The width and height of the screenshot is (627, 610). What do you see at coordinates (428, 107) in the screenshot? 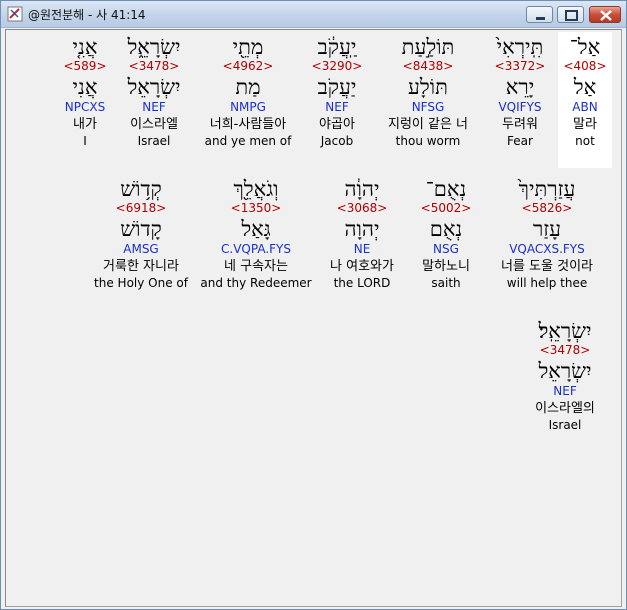
I see `morphology: NFSG` at bounding box center [428, 107].